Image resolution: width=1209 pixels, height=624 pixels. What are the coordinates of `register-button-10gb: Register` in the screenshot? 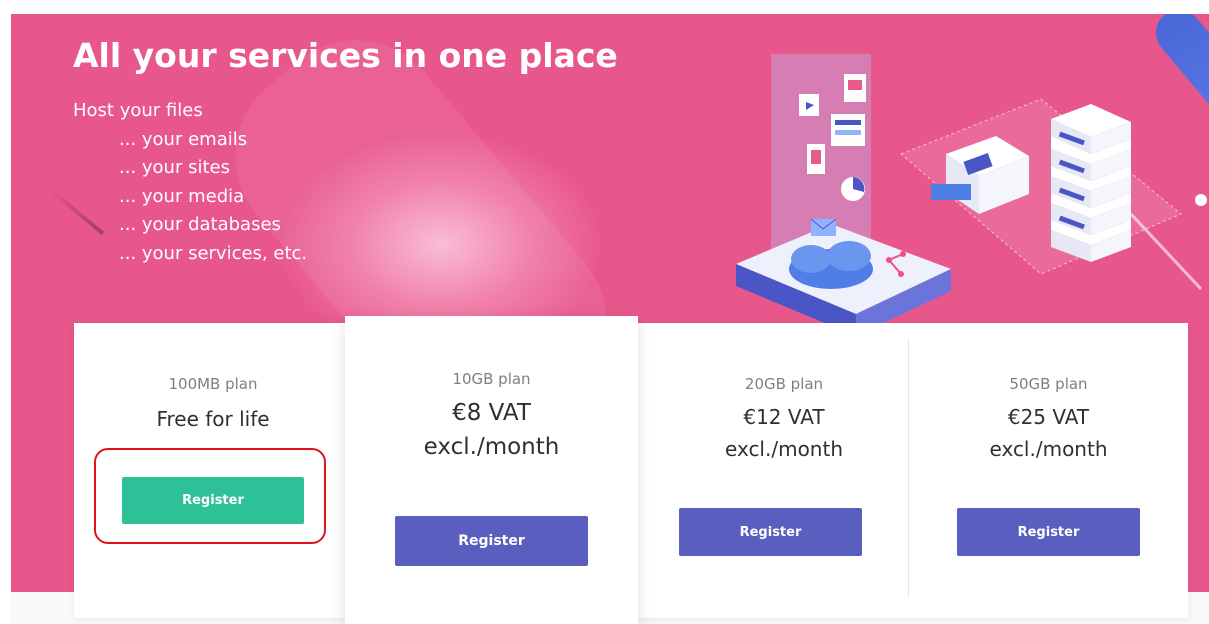 It's located at (491, 541).